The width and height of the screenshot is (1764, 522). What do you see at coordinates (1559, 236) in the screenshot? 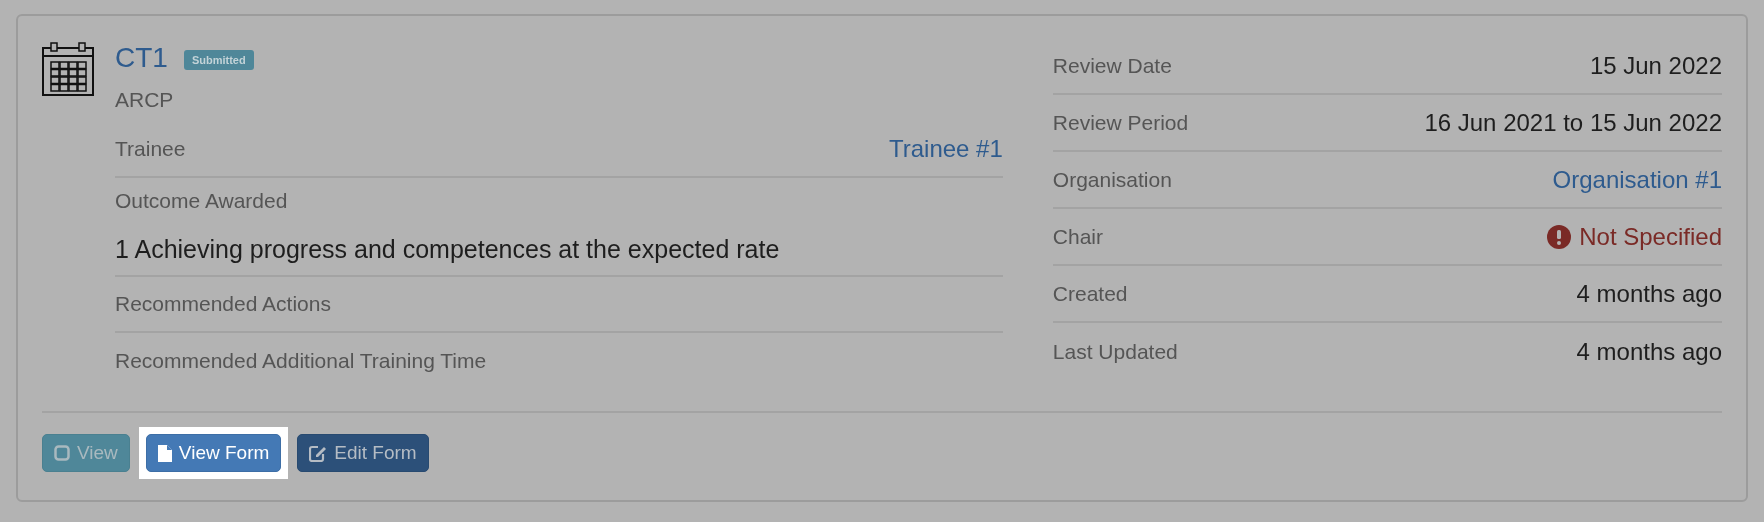
I see `alert-icon` at bounding box center [1559, 236].